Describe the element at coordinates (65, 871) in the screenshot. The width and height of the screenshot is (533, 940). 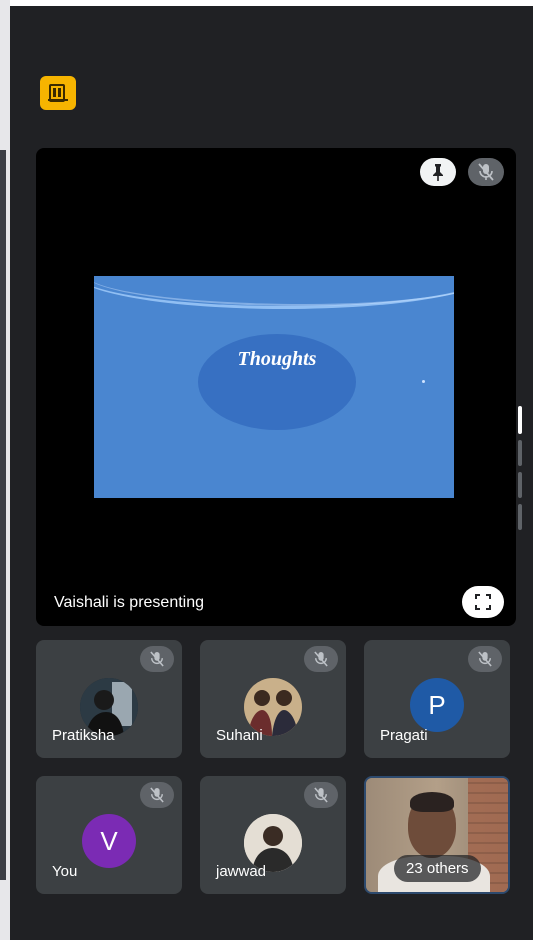
I see `participant-name: You` at that location.